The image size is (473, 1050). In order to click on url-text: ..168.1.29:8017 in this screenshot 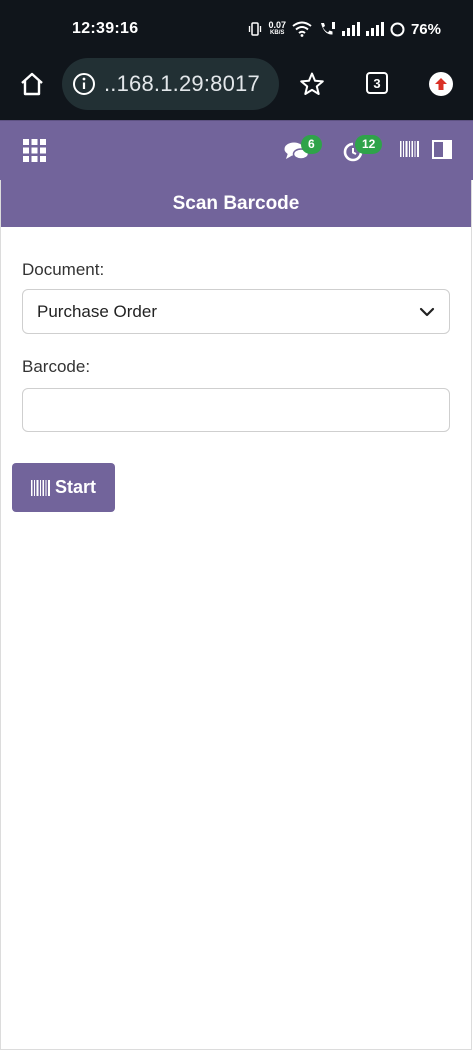, I will do `click(182, 84)`.